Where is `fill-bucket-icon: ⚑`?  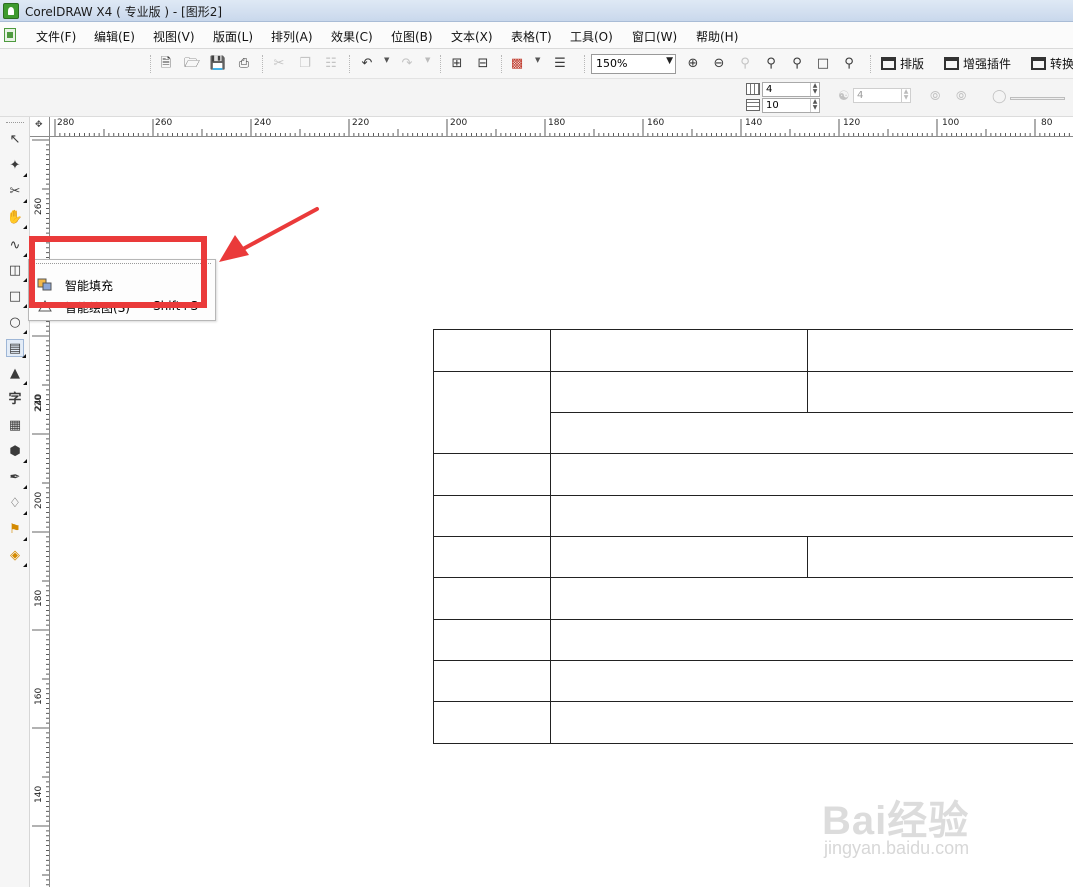 fill-bucket-icon: ⚑ is located at coordinates (16, 531).